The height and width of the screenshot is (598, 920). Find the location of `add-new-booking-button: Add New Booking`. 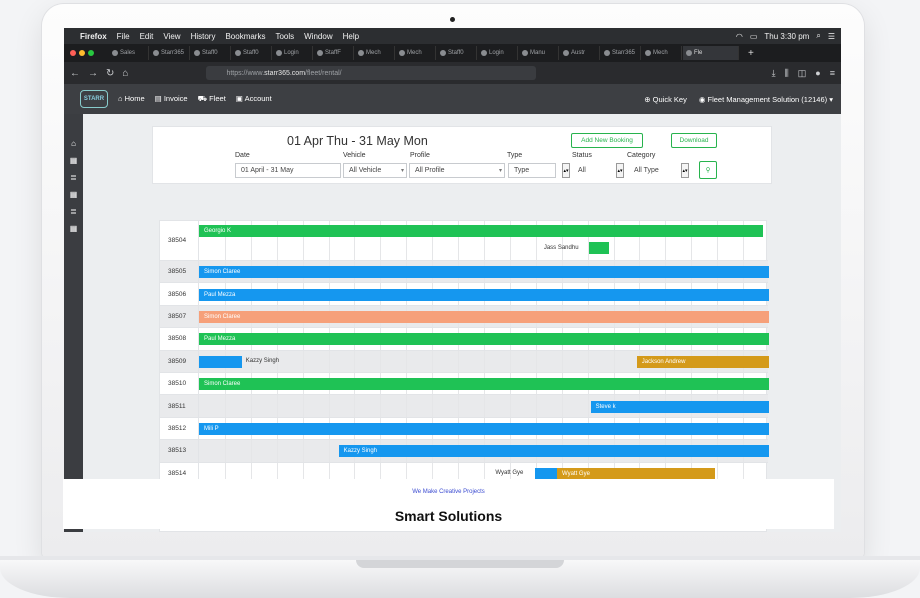

add-new-booking-button: Add New Booking is located at coordinates (607, 140).